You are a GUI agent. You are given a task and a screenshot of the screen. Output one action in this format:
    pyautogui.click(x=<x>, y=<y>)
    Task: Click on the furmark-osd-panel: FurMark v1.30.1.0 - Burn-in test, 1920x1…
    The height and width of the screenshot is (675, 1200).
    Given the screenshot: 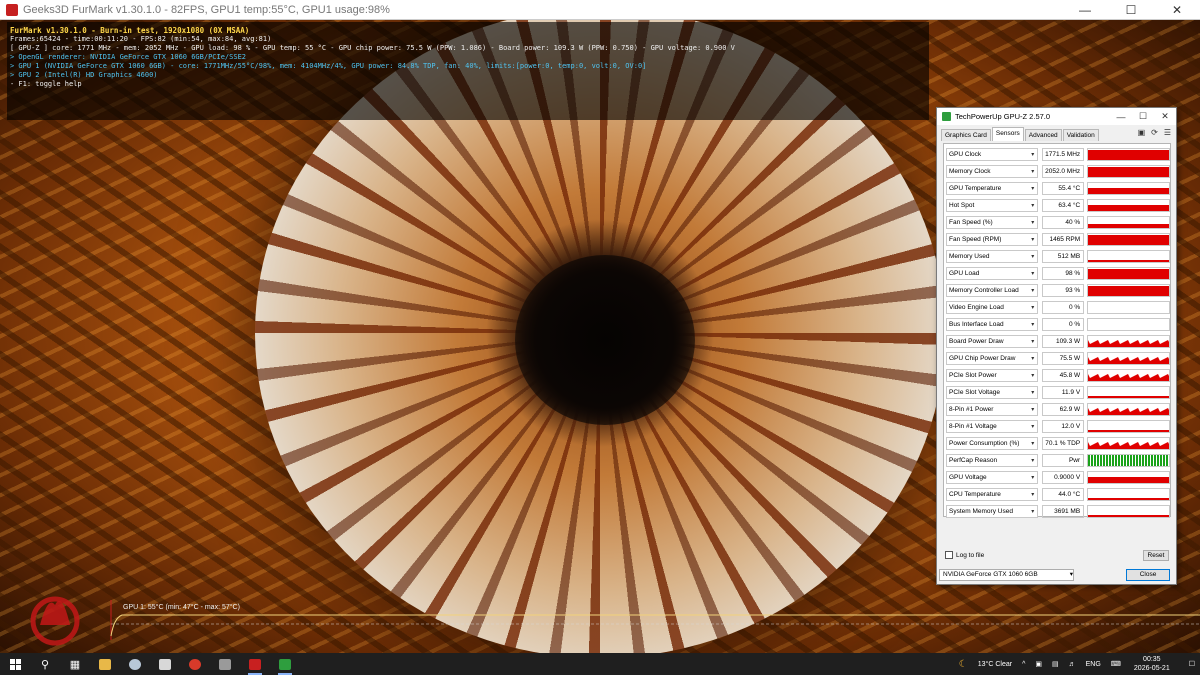 What is the action you would take?
    pyautogui.click(x=468, y=71)
    